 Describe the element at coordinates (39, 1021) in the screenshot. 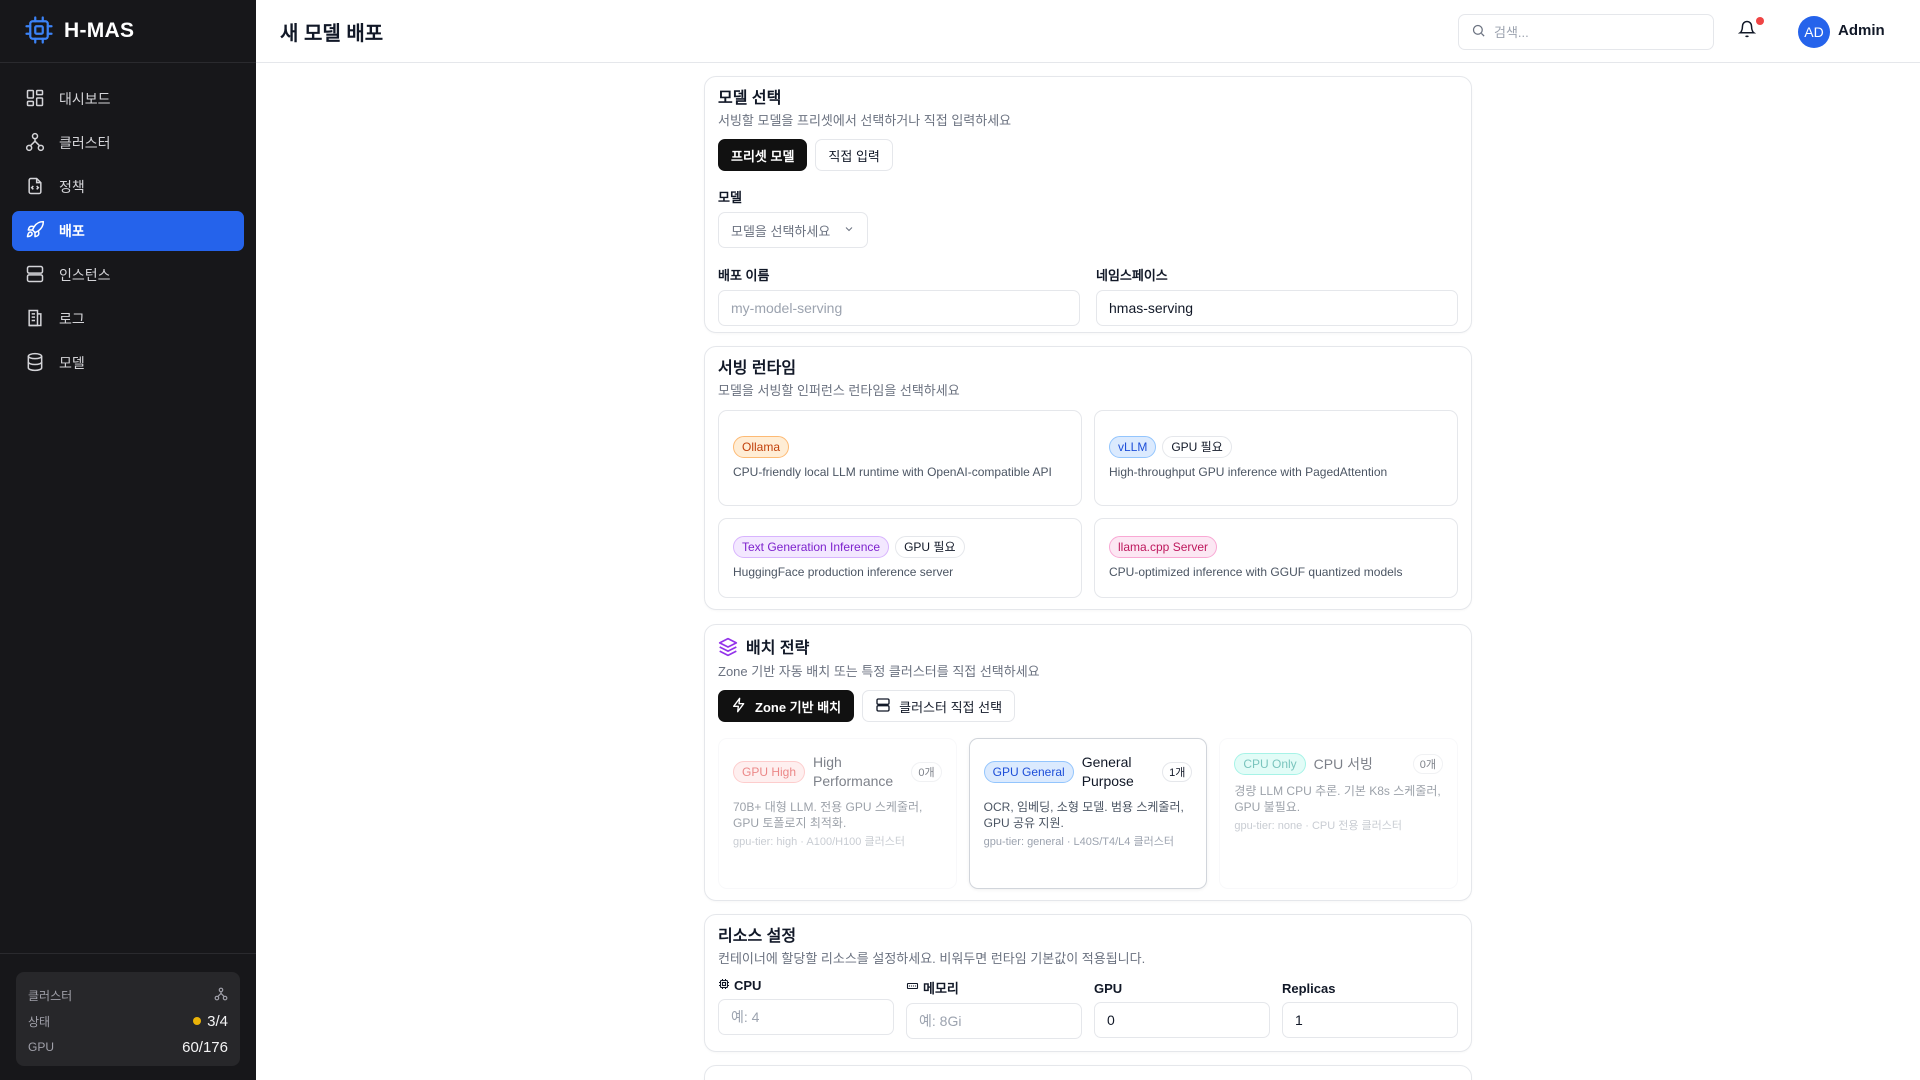

I see `status-label: 상태` at that location.